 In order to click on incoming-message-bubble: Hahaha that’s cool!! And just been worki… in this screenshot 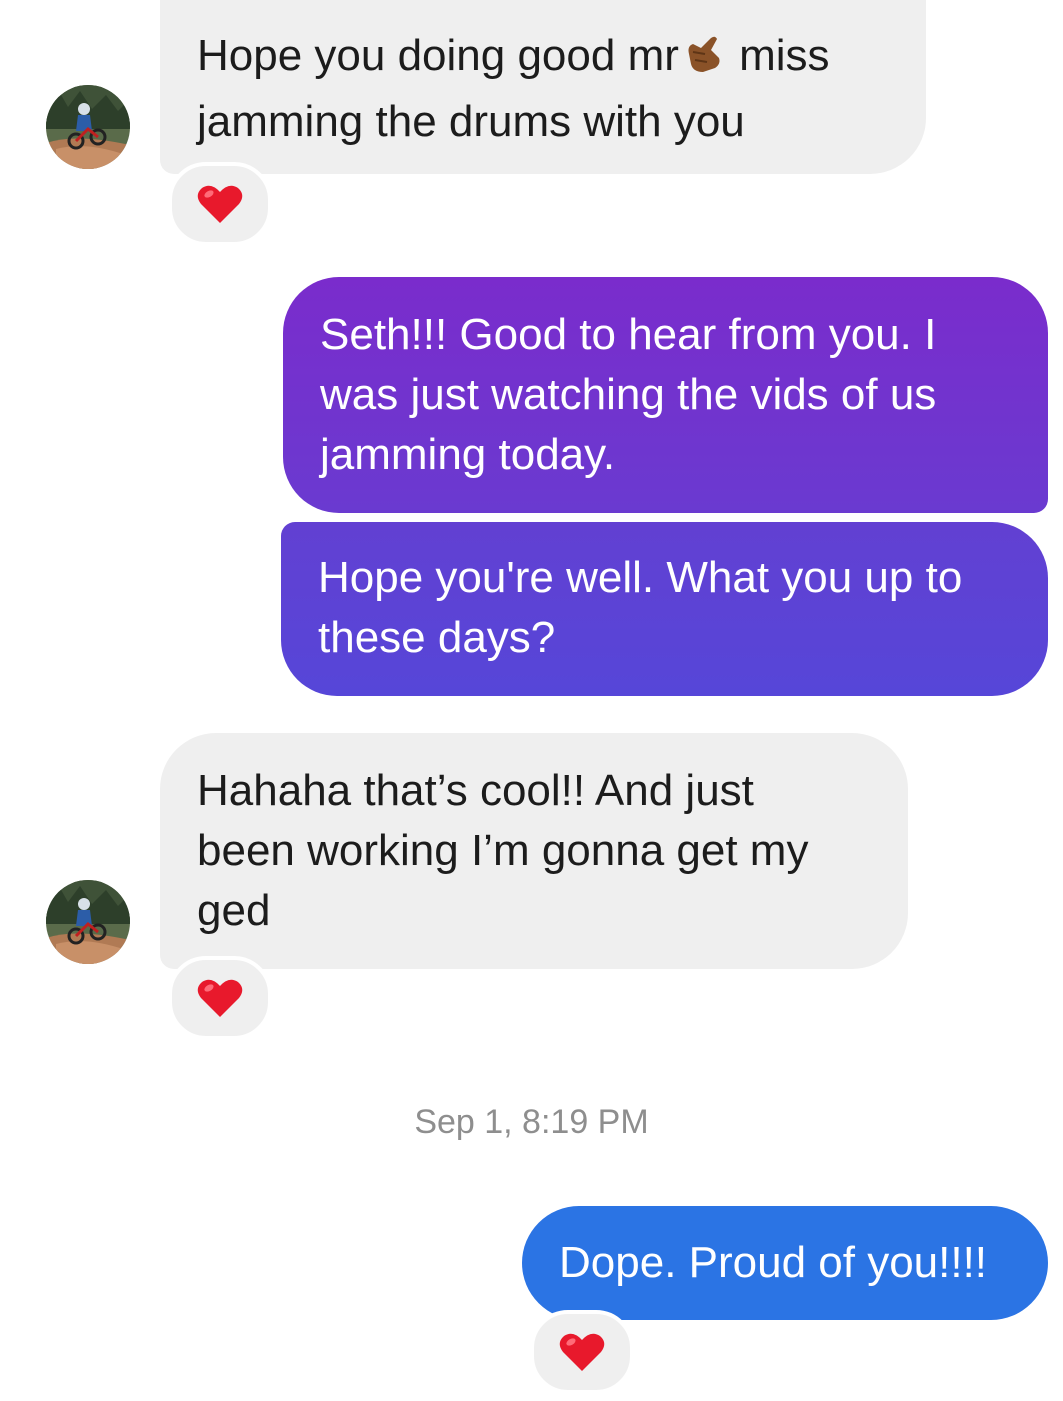, I will do `click(534, 851)`.